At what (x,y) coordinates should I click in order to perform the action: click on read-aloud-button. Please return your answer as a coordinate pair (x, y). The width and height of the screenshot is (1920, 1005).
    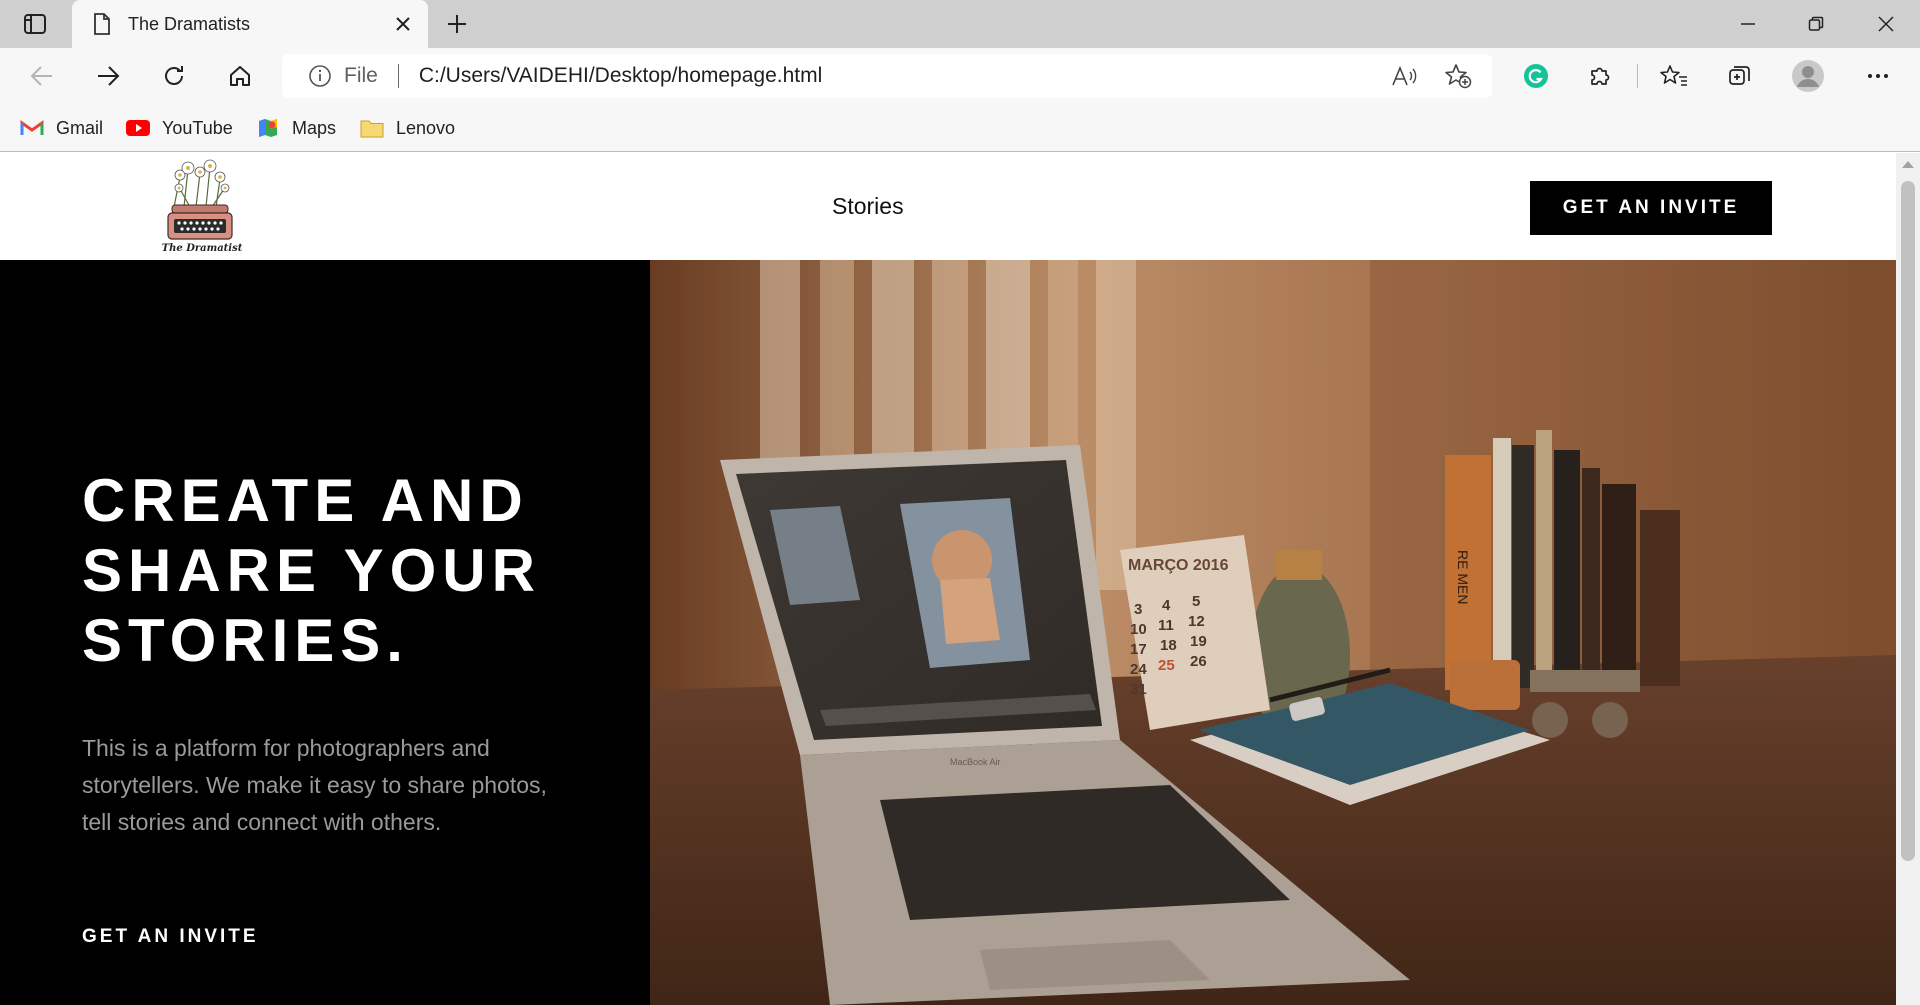
    Looking at the image, I should click on (1404, 76).